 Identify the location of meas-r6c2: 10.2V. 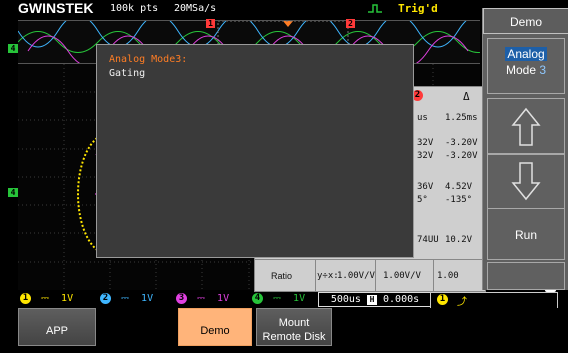
(459, 240).